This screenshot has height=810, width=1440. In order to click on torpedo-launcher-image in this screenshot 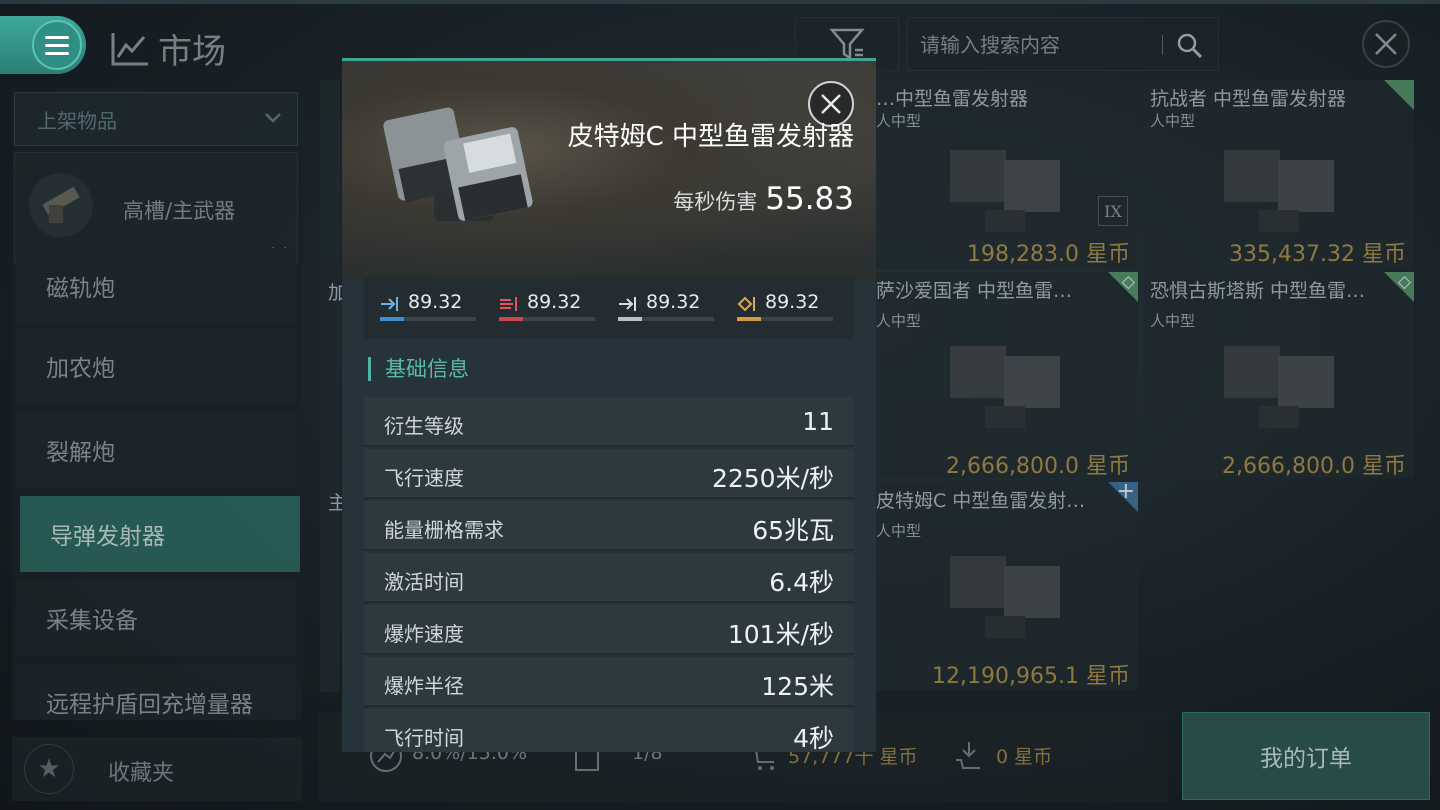, I will do `click(458, 164)`.